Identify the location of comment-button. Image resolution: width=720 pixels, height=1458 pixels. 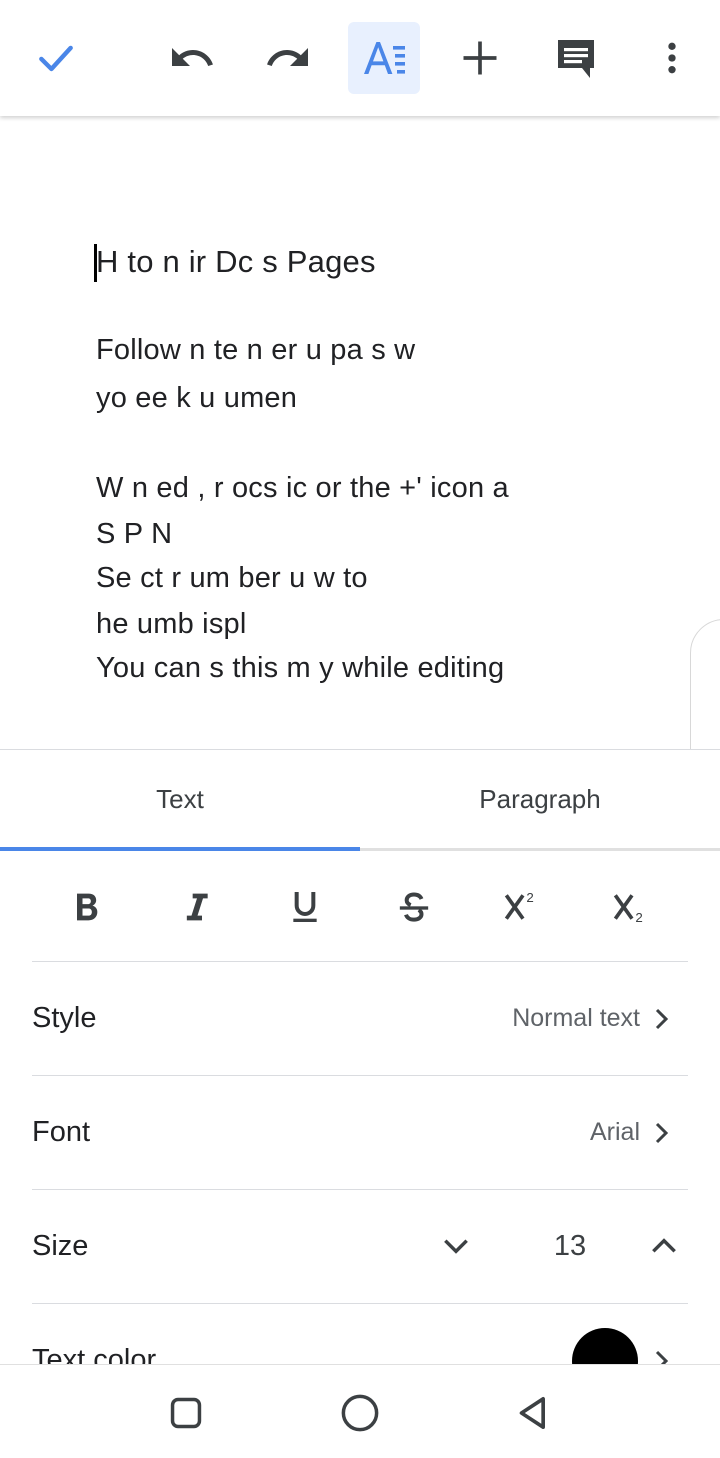
(576, 58).